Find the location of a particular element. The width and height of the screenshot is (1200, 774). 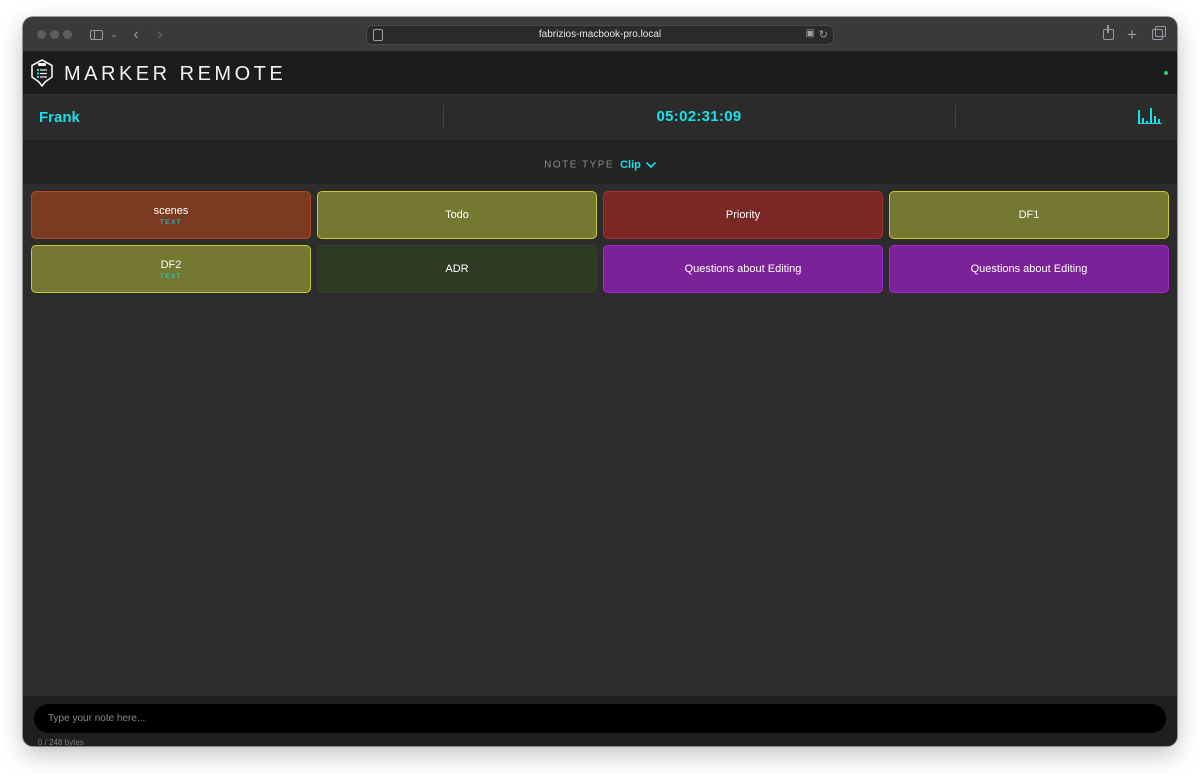

divider is located at coordinates (955, 117).